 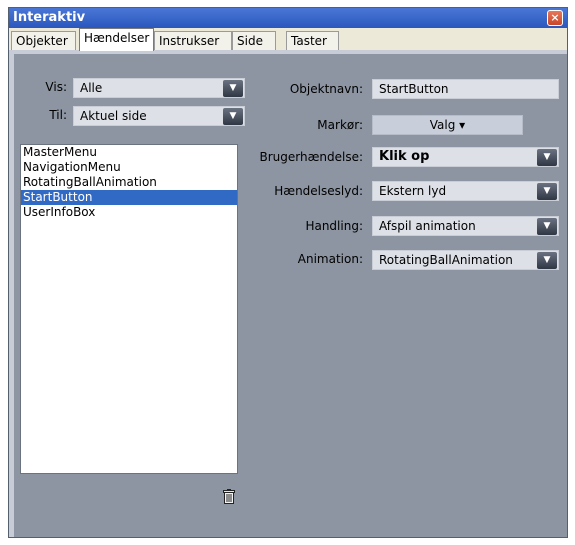 What do you see at coordinates (229, 496) in the screenshot?
I see `trash-icon` at bounding box center [229, 496].